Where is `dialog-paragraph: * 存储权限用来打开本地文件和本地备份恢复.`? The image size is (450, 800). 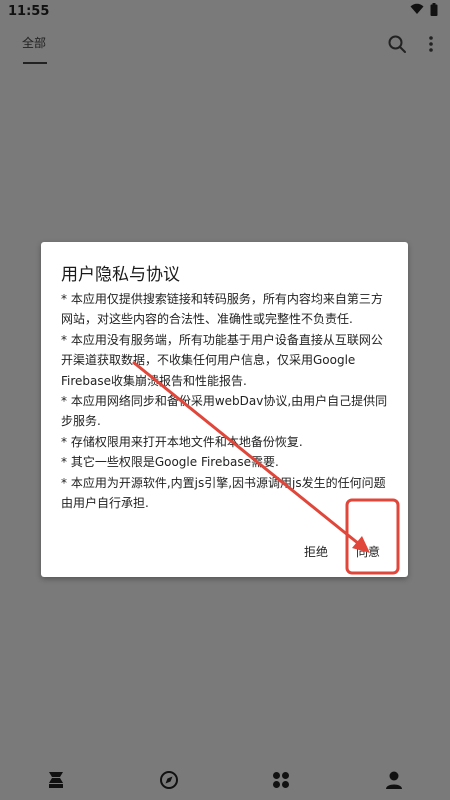
dialog-paragraph: * 存储权限用来打开本地文件和本地备份恢复. is located at coordinates (182, 441).